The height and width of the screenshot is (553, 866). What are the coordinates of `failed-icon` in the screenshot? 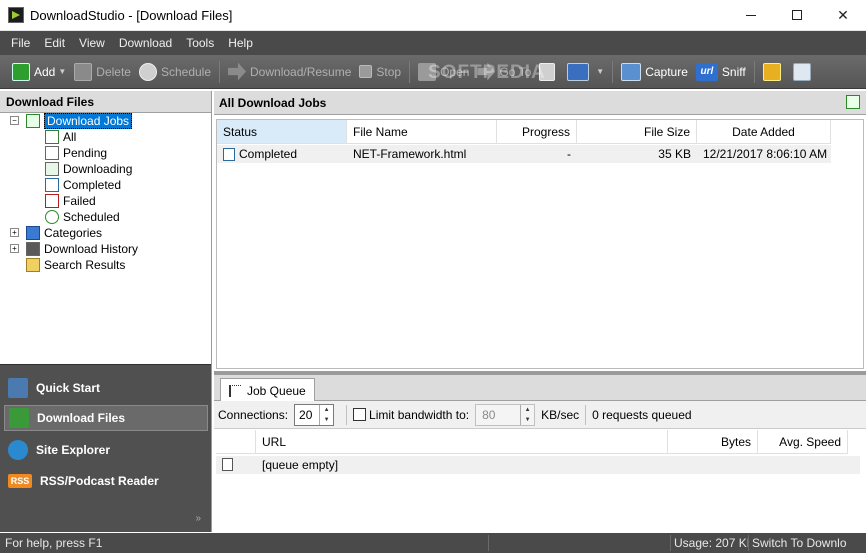 It's located at (52, 201).